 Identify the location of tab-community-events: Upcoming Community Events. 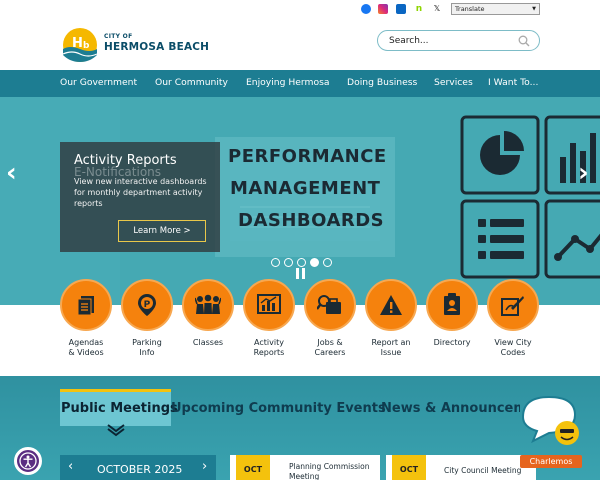
(278, 408).